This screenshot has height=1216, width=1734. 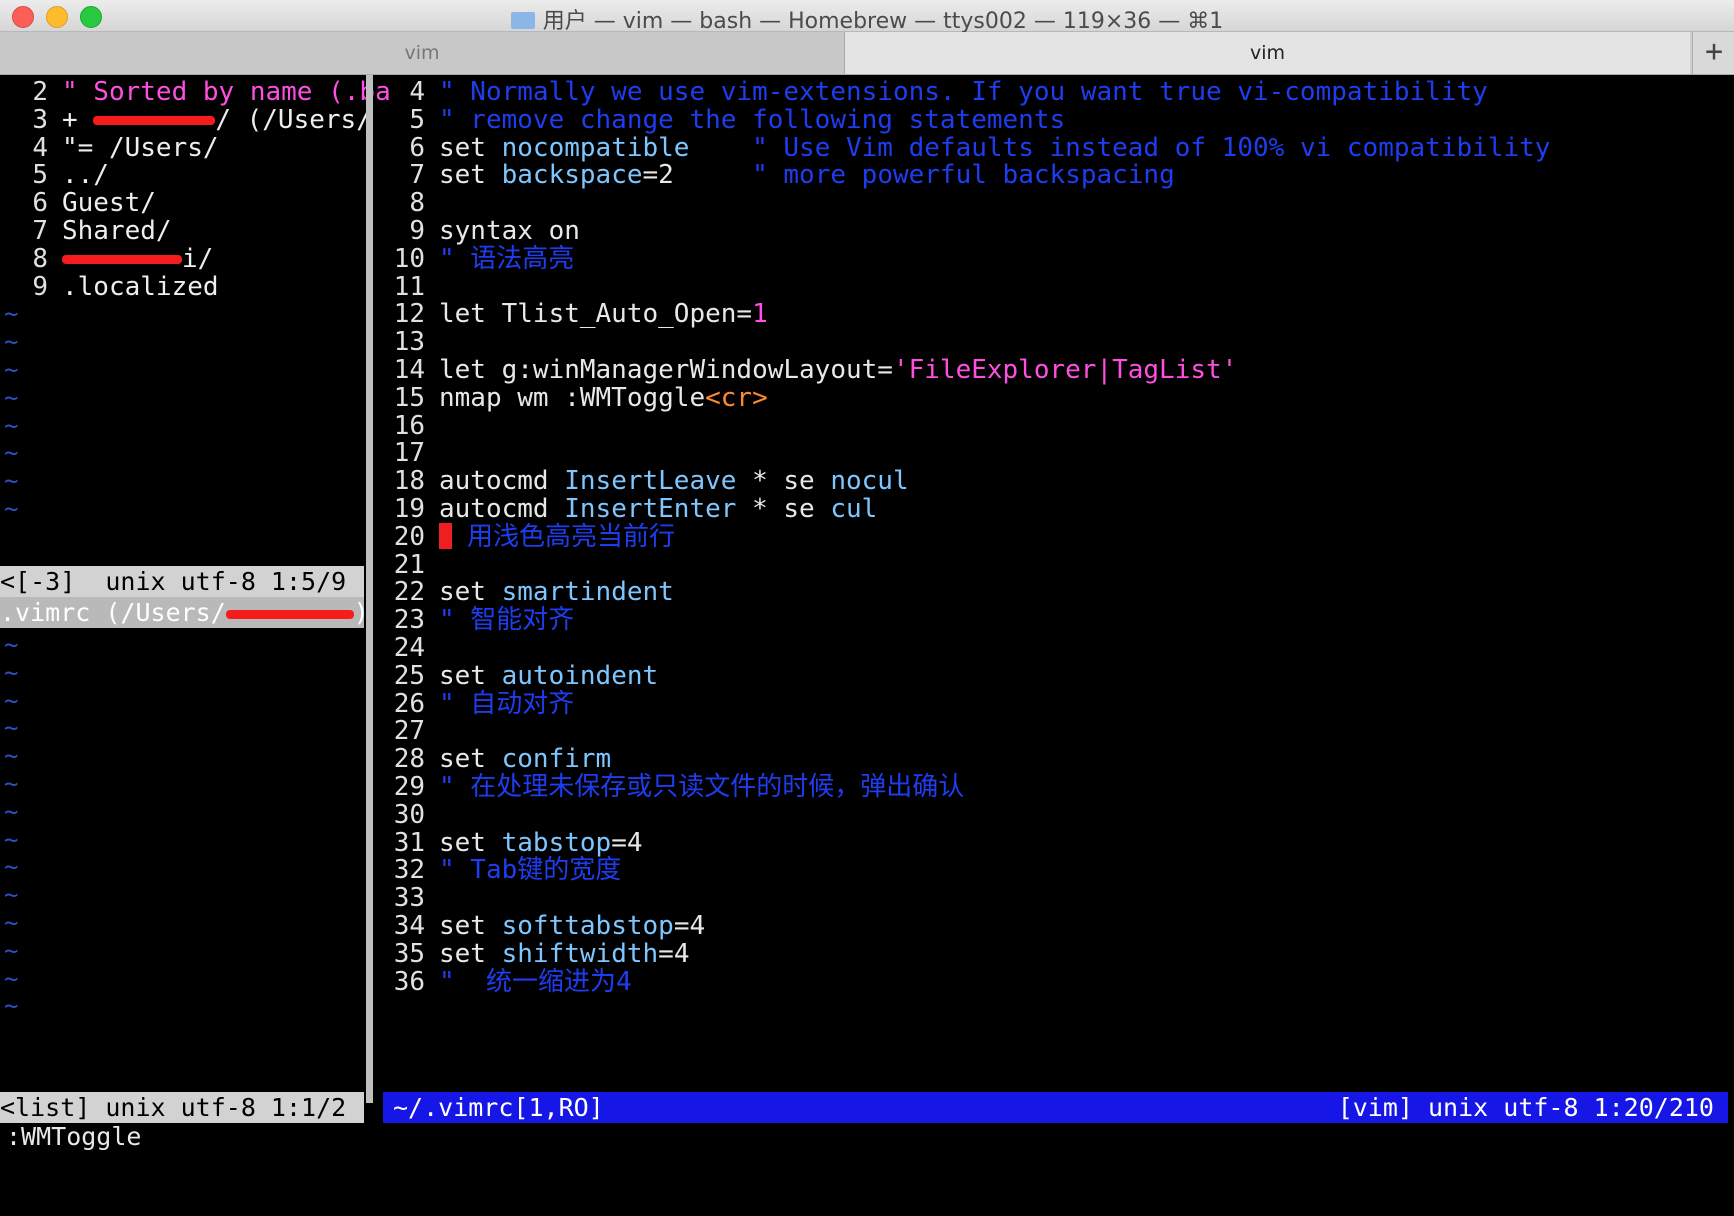 What do you see at coordinates (522, 20) in the screenshot?
I see `folder-icon` at bounding box center [522, 20].